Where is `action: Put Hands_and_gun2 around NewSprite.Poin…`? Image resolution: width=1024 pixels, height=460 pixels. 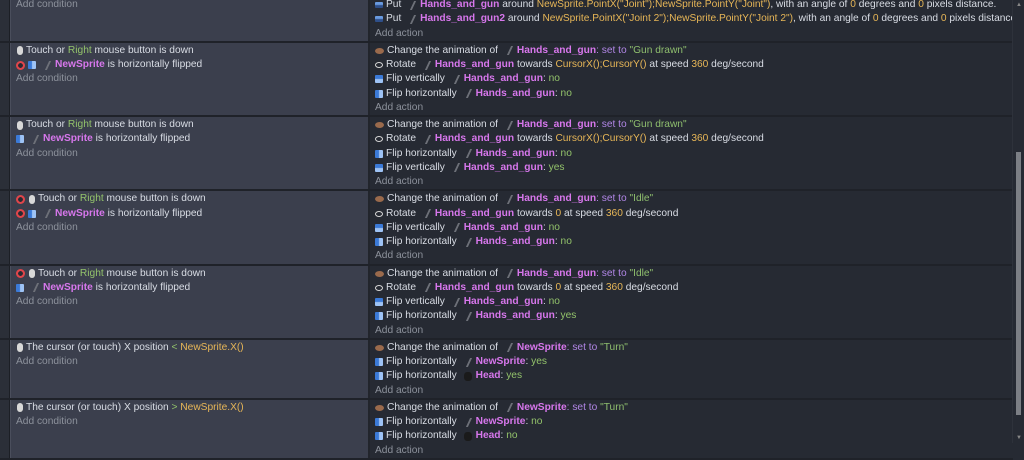 action: Put Hands_and_gun2 around NewSprite.Poin… is located at coordinates (697, 19).